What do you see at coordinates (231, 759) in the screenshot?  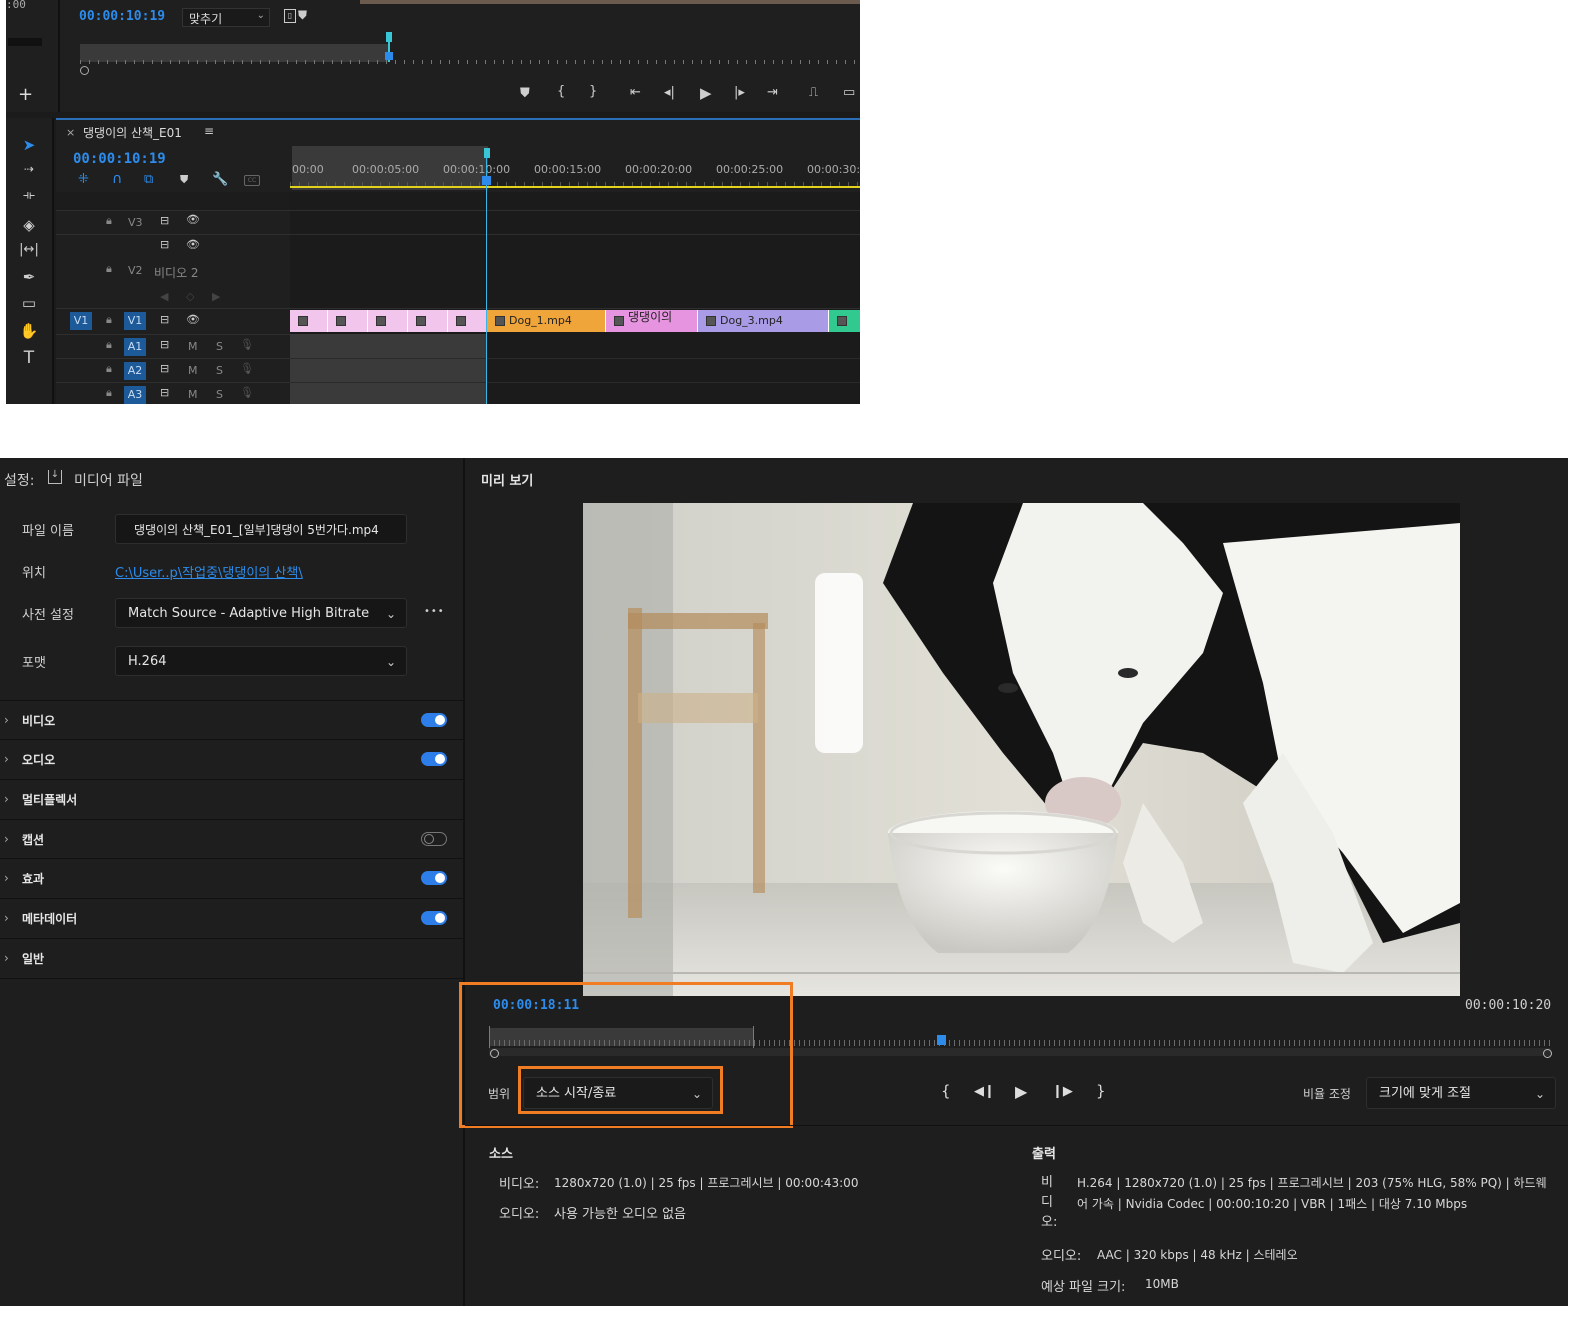 I see `section-audio: › 오디오` at bounding box center [231, 759].